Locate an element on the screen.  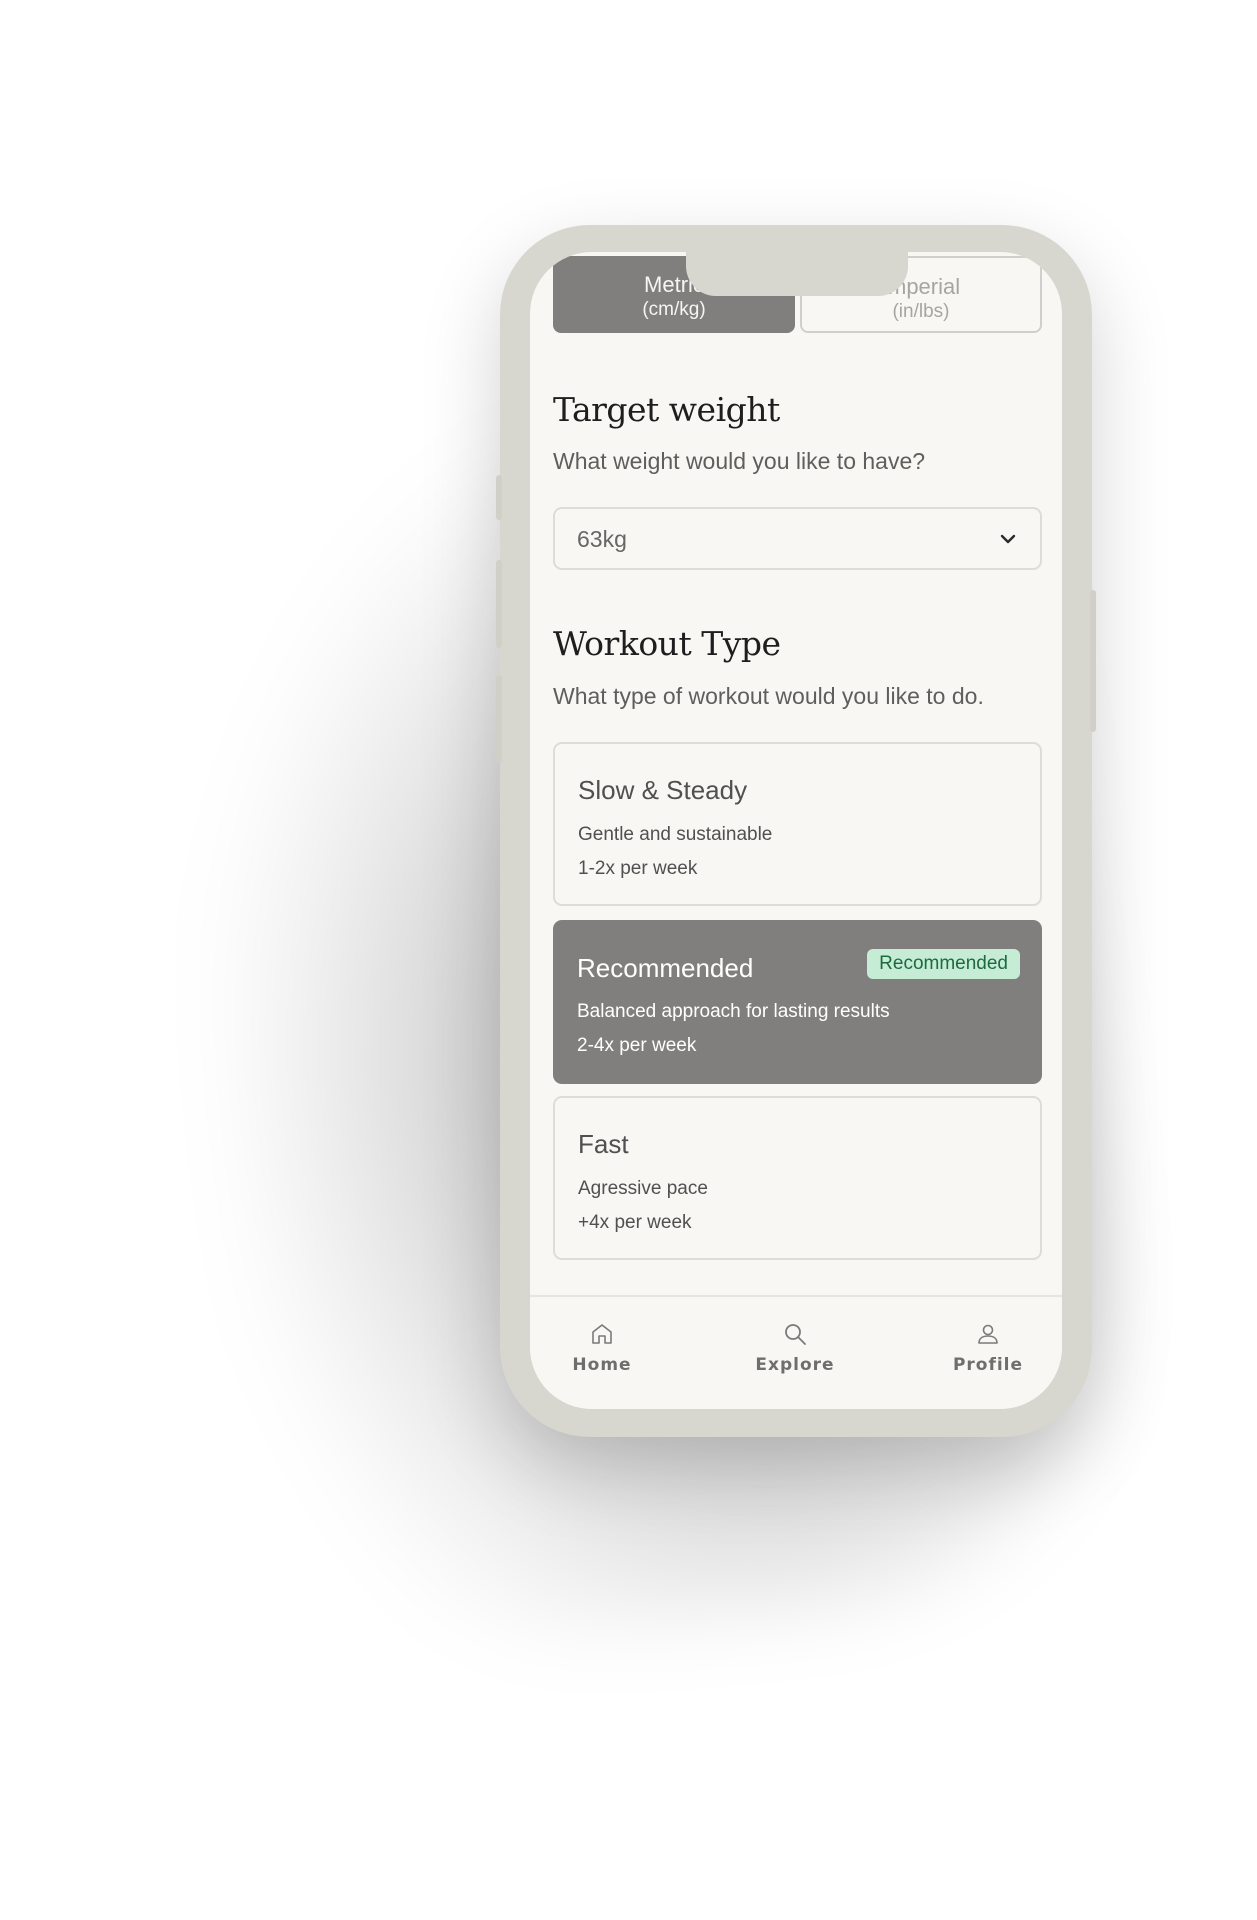
nav-label-home: Home is located at coordinates (602, 1365).